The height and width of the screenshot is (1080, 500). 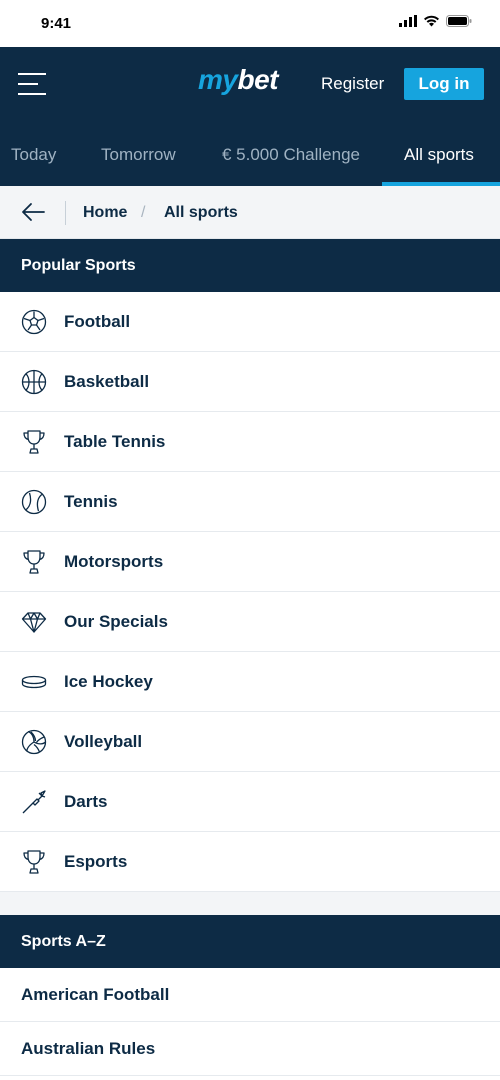 What do you see at coordinates (34, 382) in the screenshot?
I see `basketball-icon` at bounding box center [34, 382].